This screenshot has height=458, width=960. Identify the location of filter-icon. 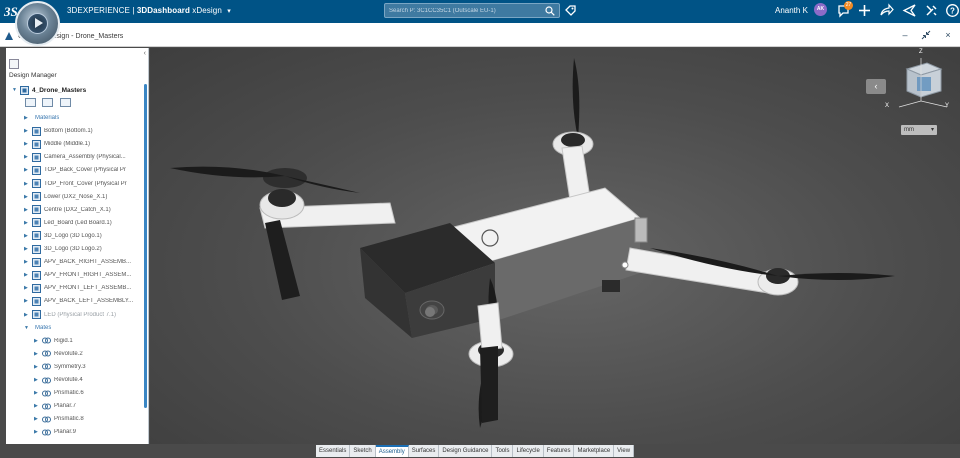
(30, 102).